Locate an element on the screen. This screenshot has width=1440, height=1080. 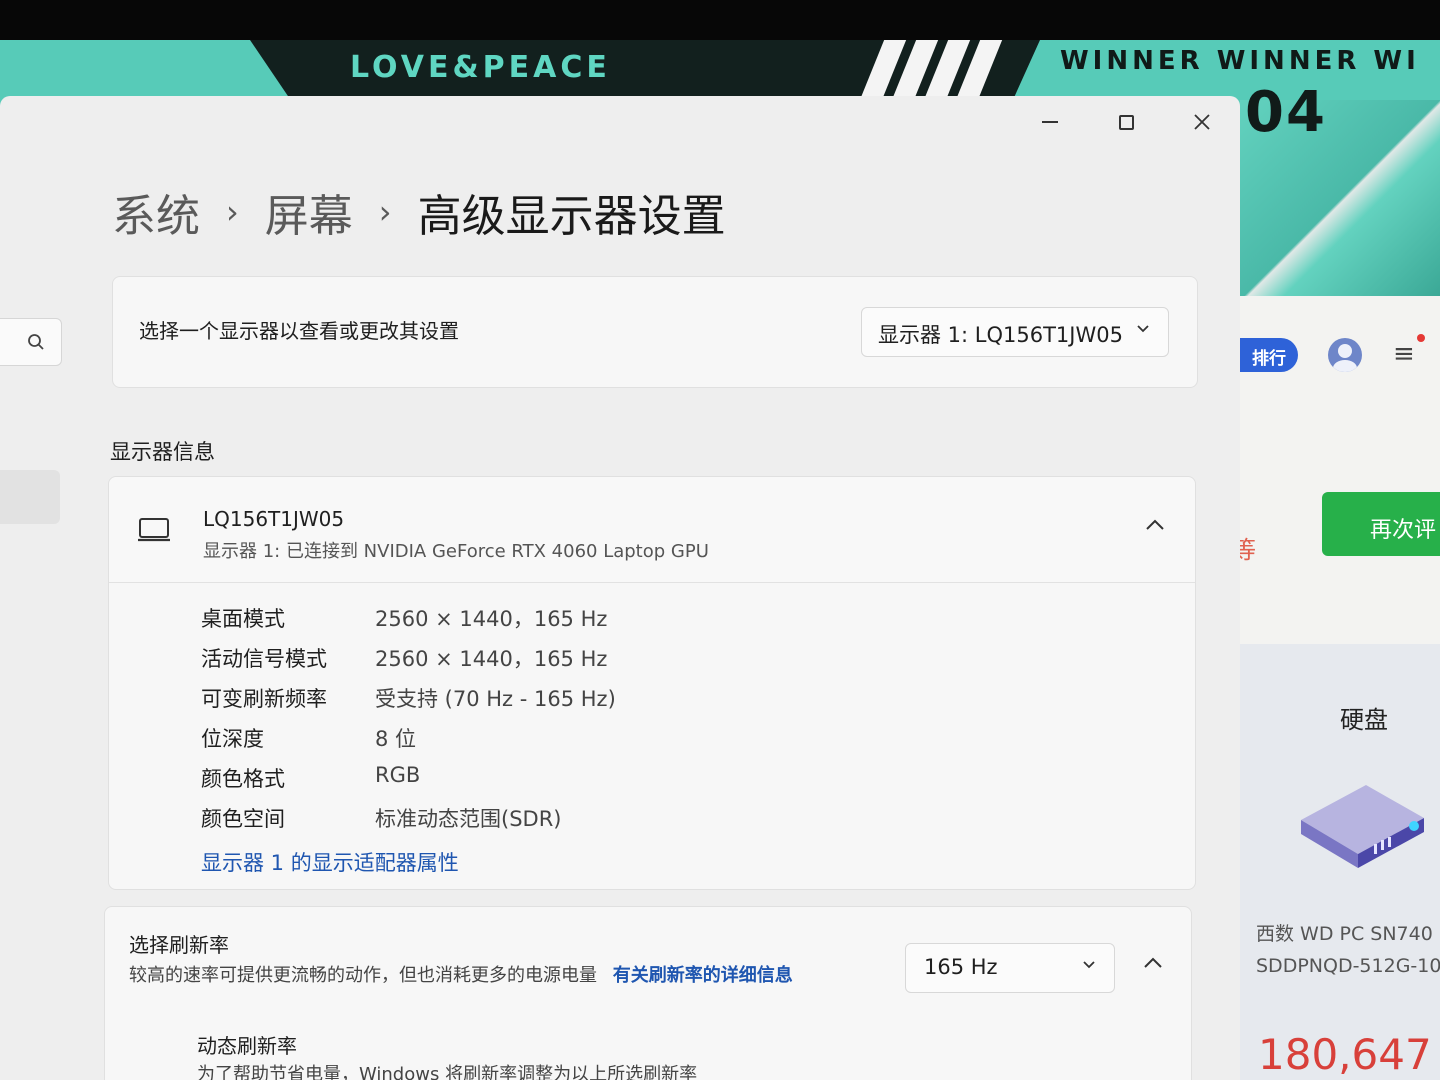
dynamic-refresh-title: 动态刷新率 is located at coordinates (247, 1046).